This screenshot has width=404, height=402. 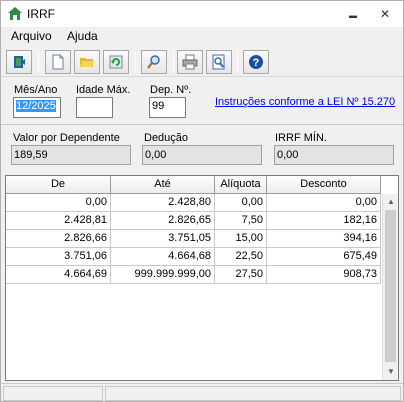 I want to click on new-button, so click(x=58, y=62).